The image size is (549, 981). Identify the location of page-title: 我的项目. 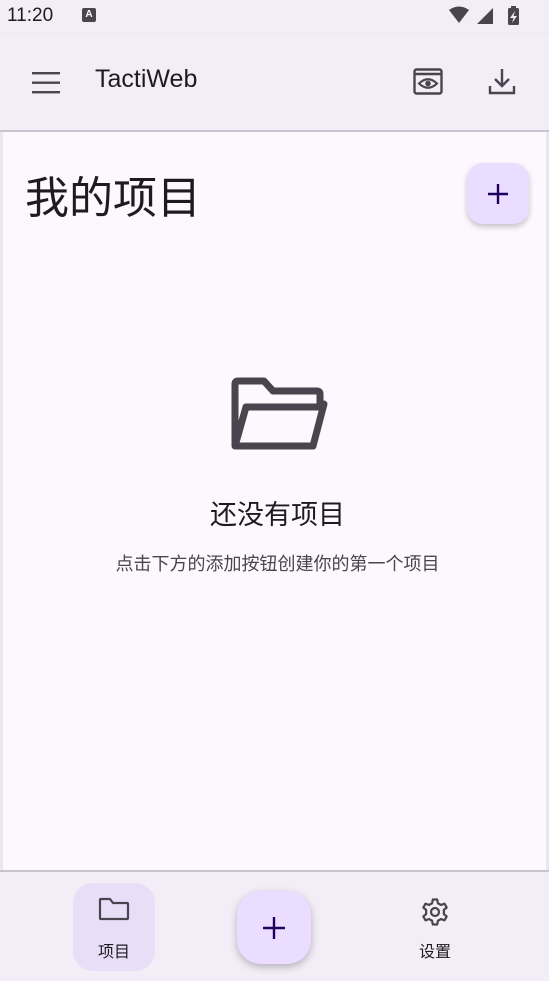
(113, 198).